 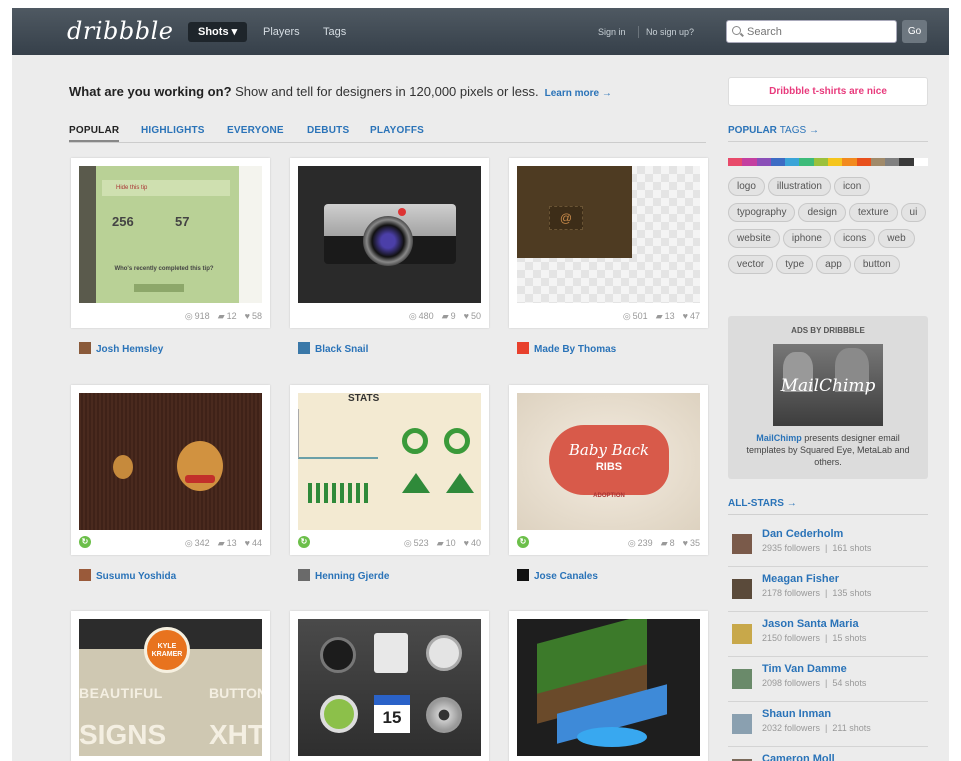 I want to click on tab-popular: POPULAR, so click(x=94, y=133).